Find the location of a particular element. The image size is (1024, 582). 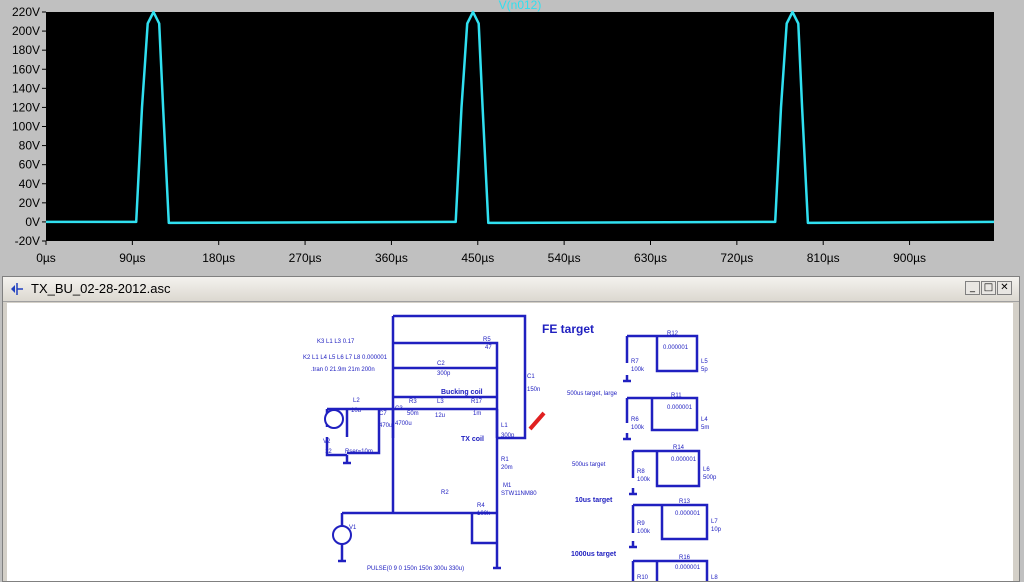

l6-value: 500p is located at coordinates (710, 478).